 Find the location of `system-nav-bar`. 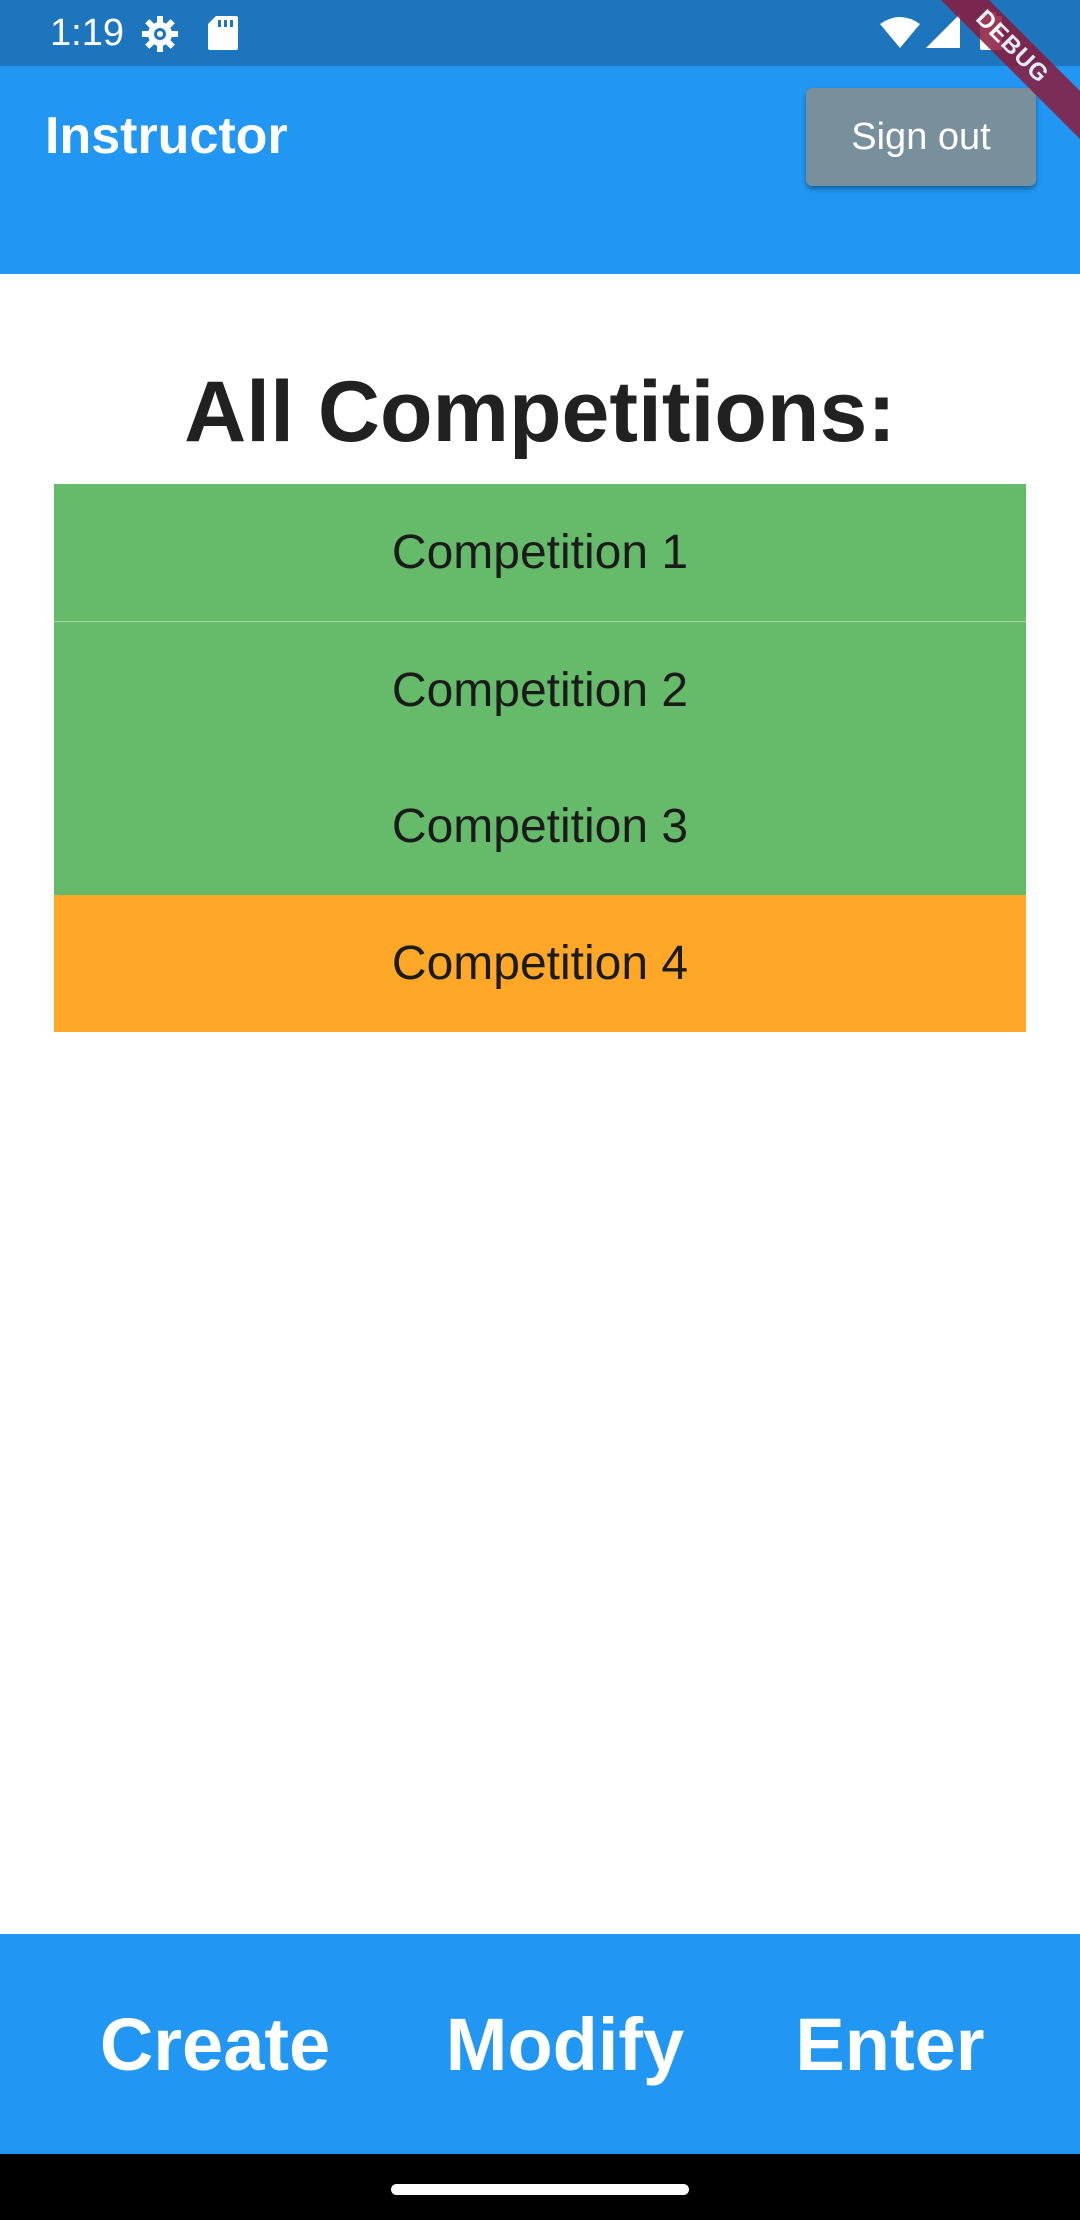

system-nav-bar is located at coordinates (540, 2187).